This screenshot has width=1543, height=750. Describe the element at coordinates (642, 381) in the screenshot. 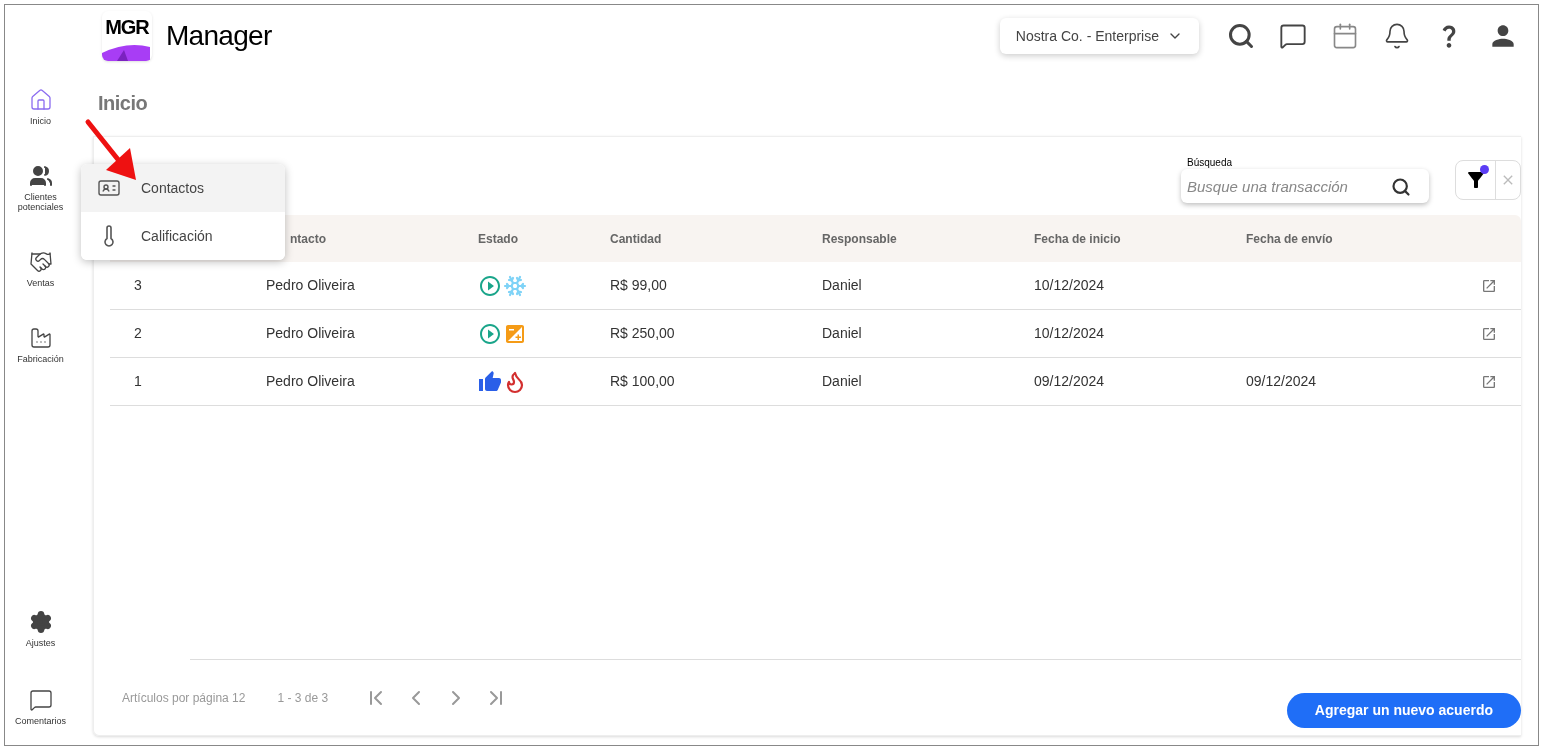

I see `table-cell: R$ 100,00` at that location.